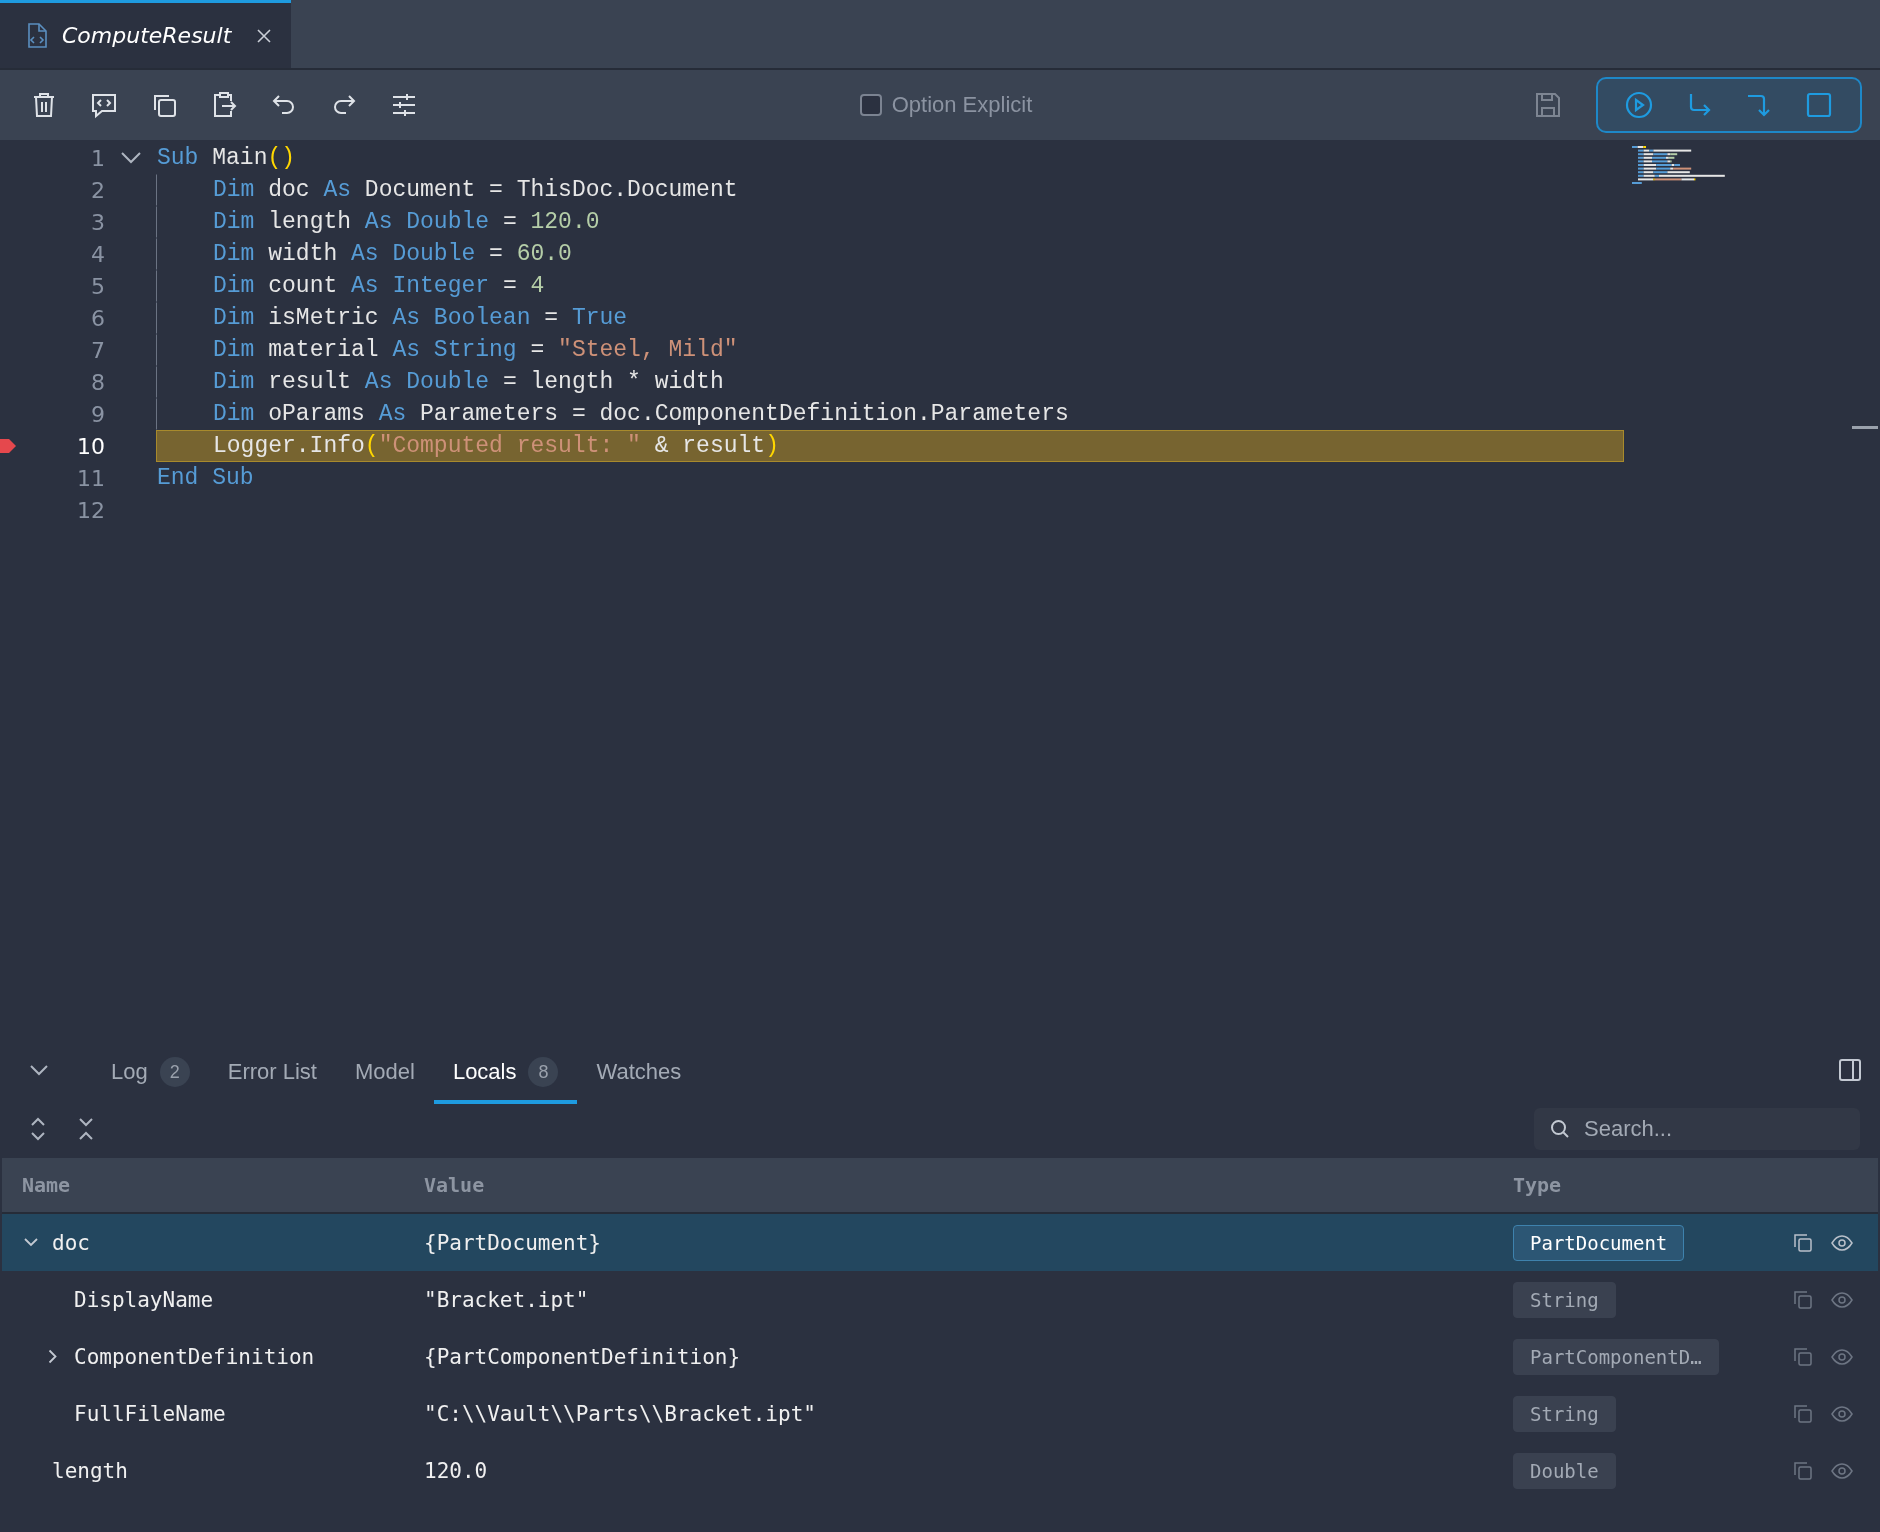 This screenshot has width=1880, height=1532. What do you see at coordinates (97, 382) in the screenshot?
I see `line-number: 8` at bounding box center [97, 382].